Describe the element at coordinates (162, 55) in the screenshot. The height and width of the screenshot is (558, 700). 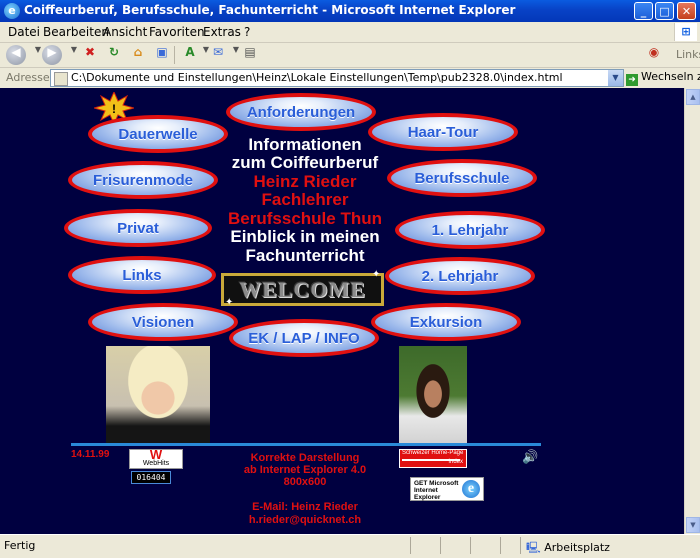
I see `media-icon: ▣` at that location.